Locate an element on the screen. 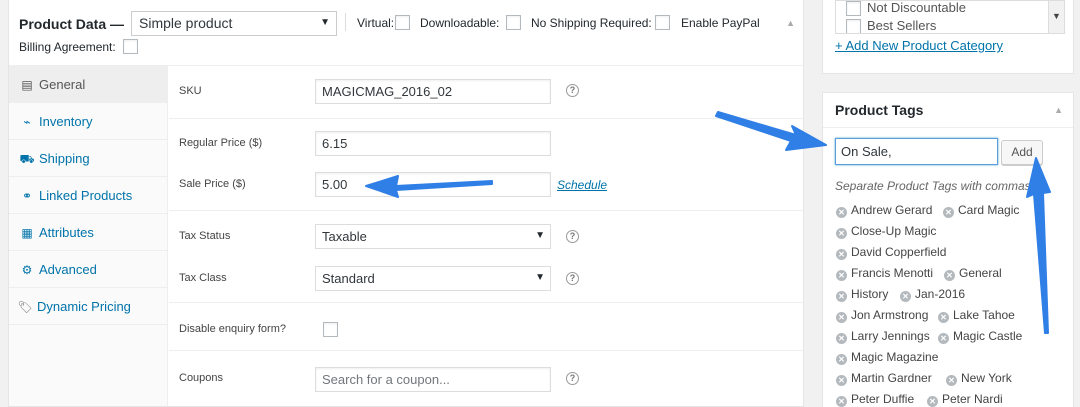 The width and height of the screenshot is (1080, 407). new-tag-input: On Sale, is located at coordinates (916, 151).